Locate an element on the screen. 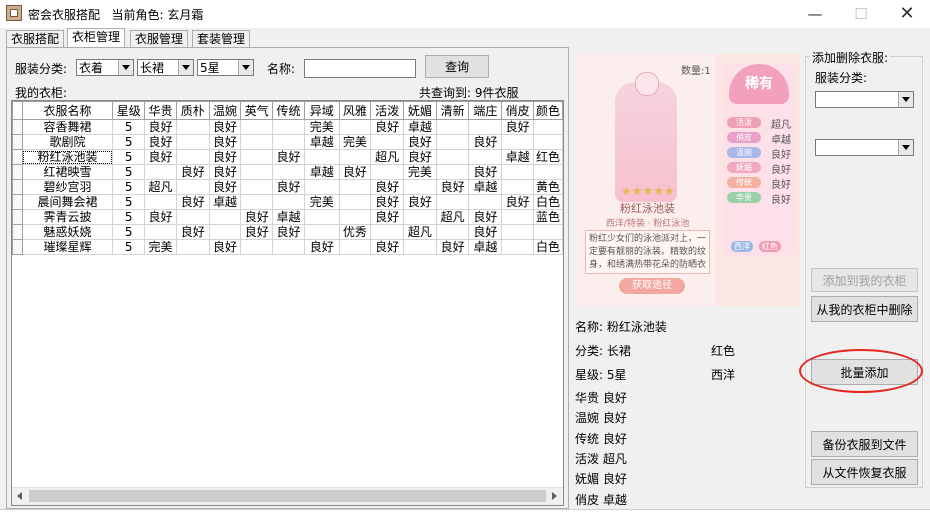 The height and width of the screenshot is (522, 930). category-select: 衣着 is located at coordinates (105, 67).